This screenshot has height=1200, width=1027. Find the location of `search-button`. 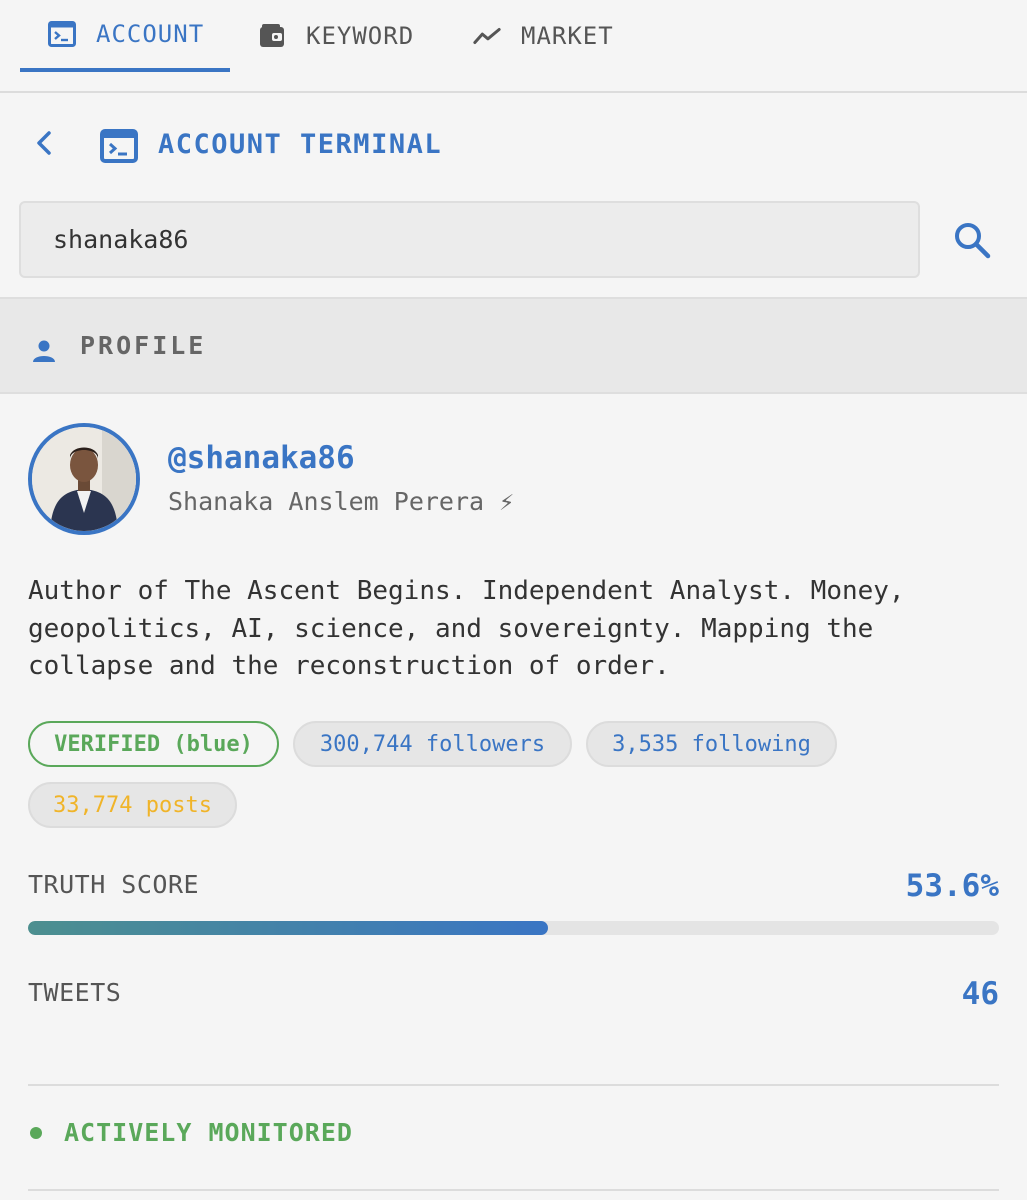

search-button is located at coordinates (972, 242).